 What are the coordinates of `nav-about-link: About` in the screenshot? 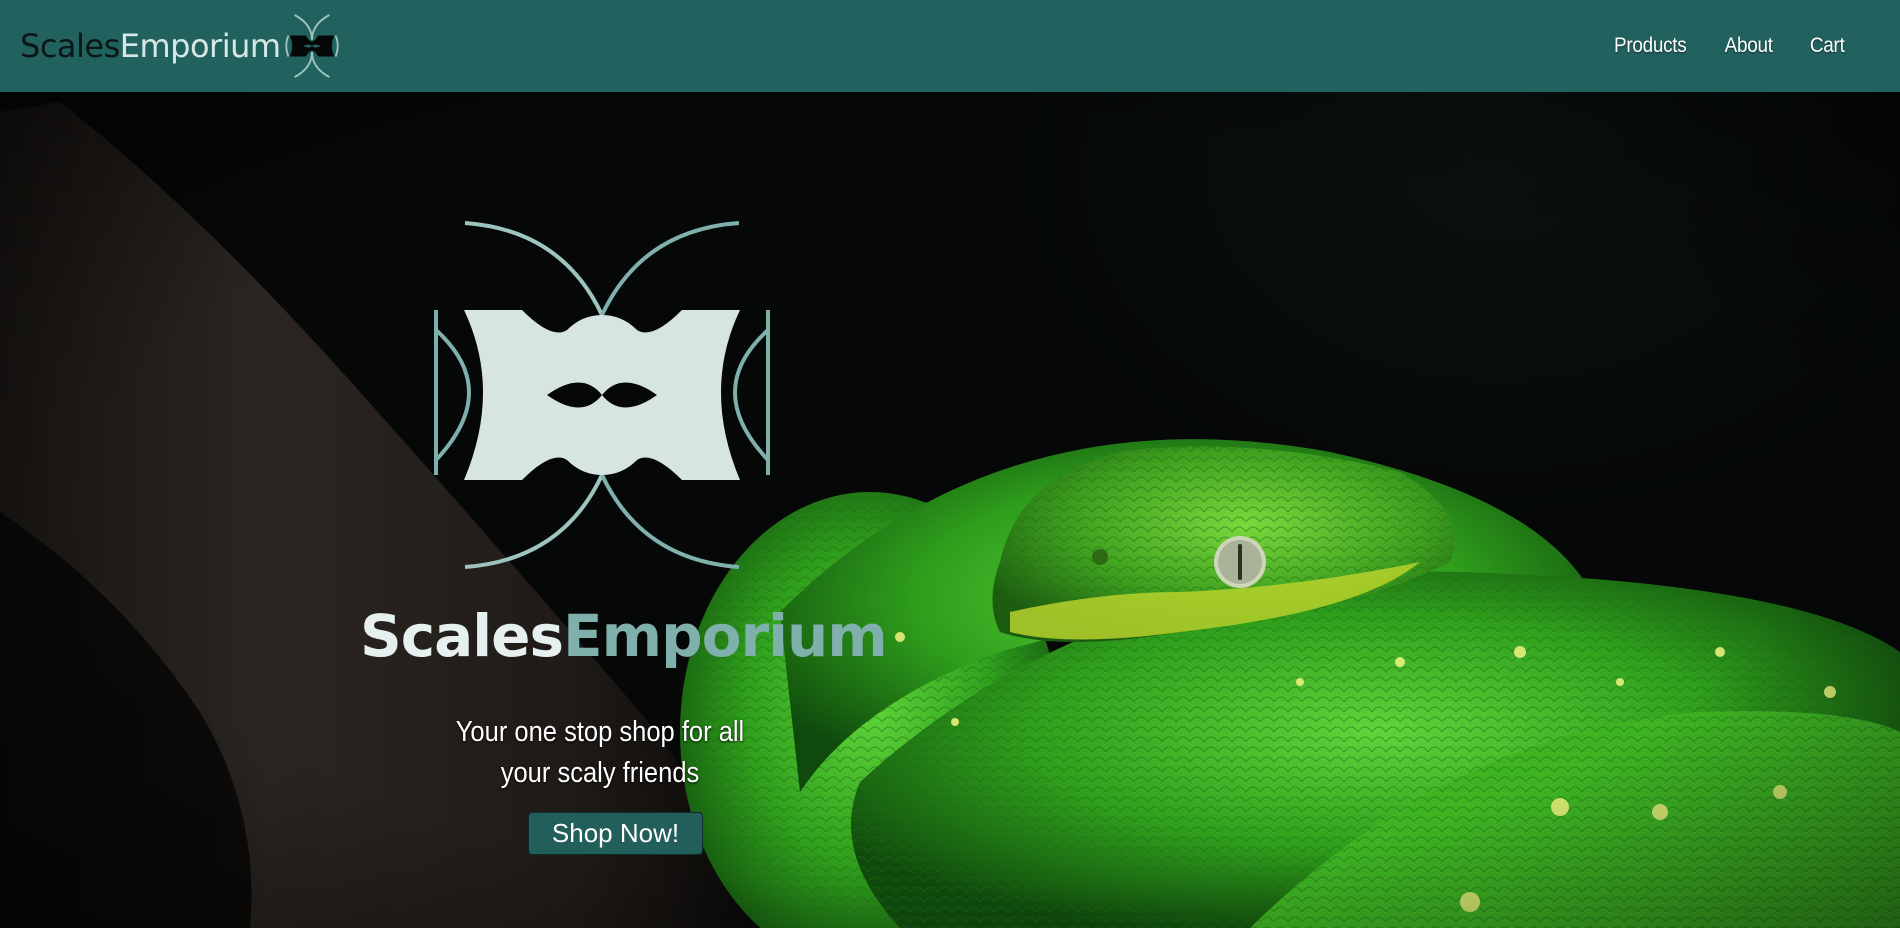 It's located at (1749, 46).